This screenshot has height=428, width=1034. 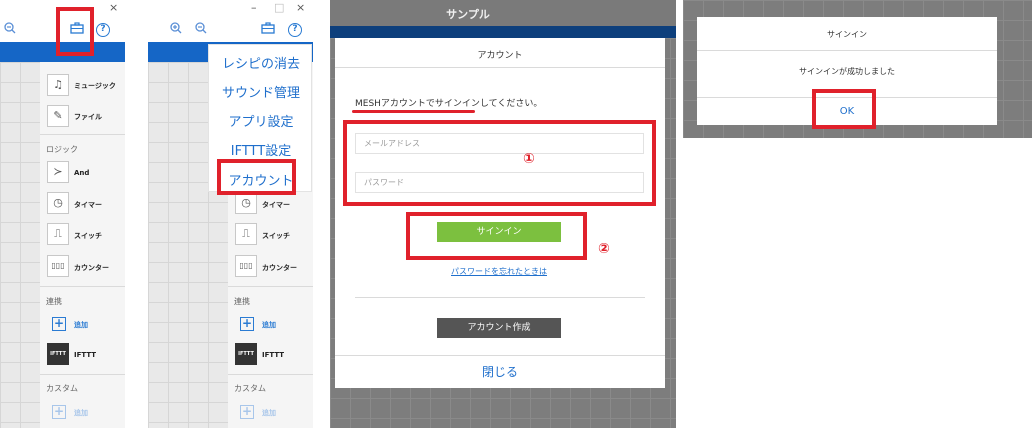 What do you see at coordinates (95, 86) in the screenshot?
I see `palette-item-label: ミュージック` at bounding box center [95, 86].